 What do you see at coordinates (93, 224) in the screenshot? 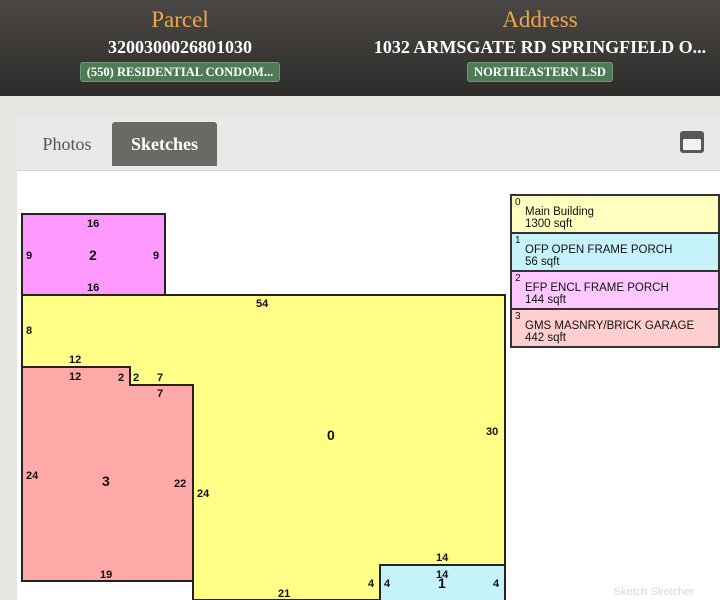
I see `area2-top-dim: 16` at bounding box center [93, 224].